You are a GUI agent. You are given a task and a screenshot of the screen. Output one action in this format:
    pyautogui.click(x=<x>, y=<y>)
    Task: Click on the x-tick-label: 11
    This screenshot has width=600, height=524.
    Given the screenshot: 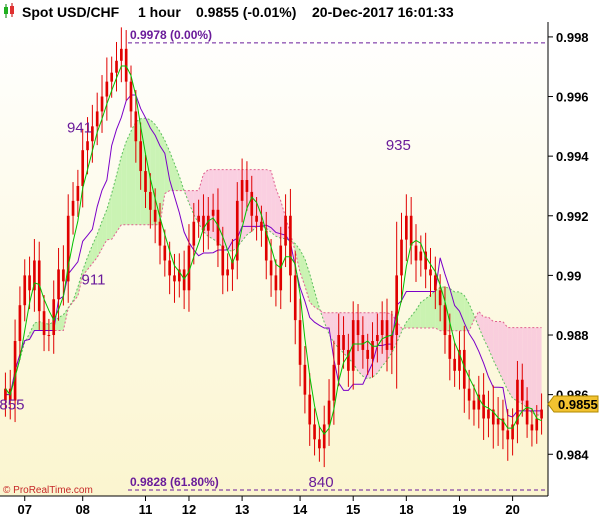 What is the action you would take?
    pyautogui.click(x=146, y=509)
    